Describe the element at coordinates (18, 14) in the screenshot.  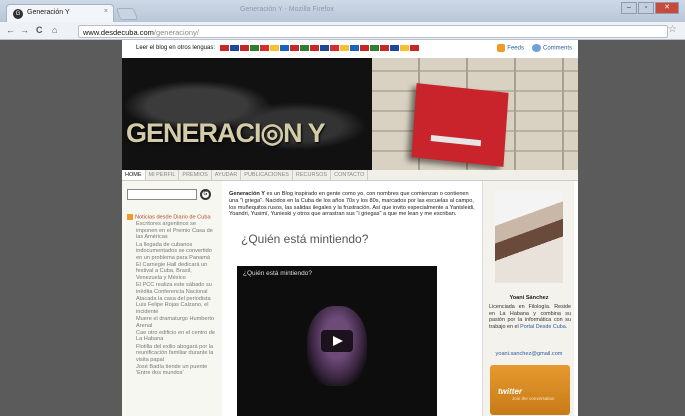
I see `favicon-icon: G` at that location.